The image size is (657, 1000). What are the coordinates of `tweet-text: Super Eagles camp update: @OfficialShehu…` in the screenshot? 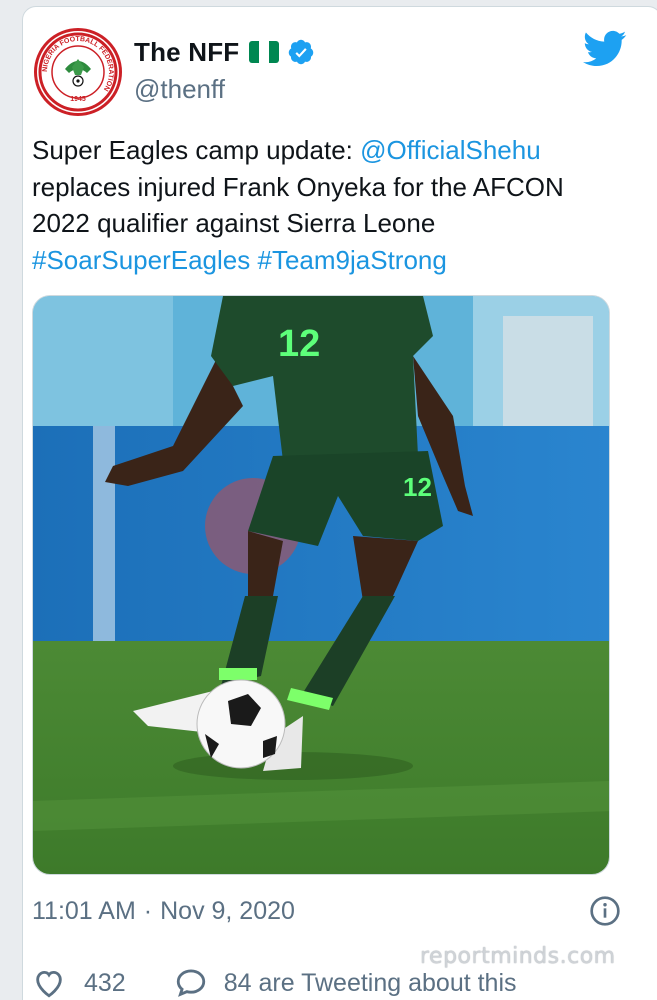 It's located at (327, 205).